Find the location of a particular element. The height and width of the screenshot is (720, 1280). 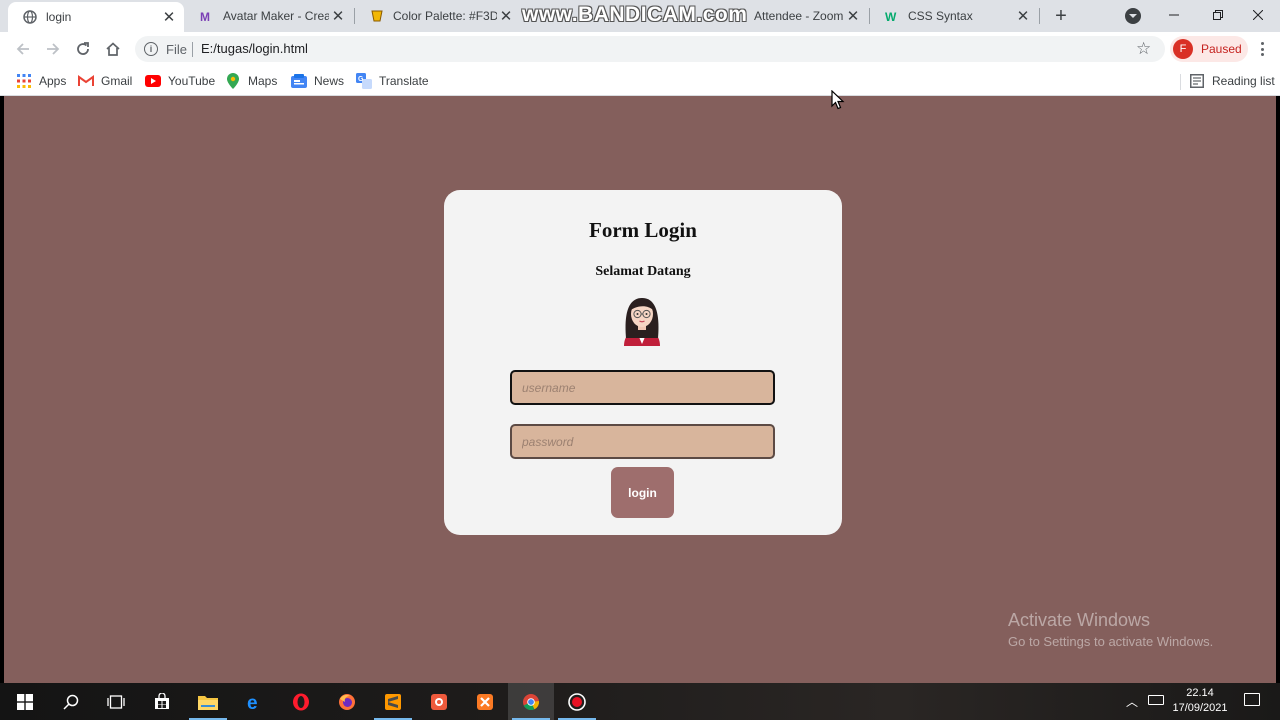

password-input is located at coordinates (642, 441).